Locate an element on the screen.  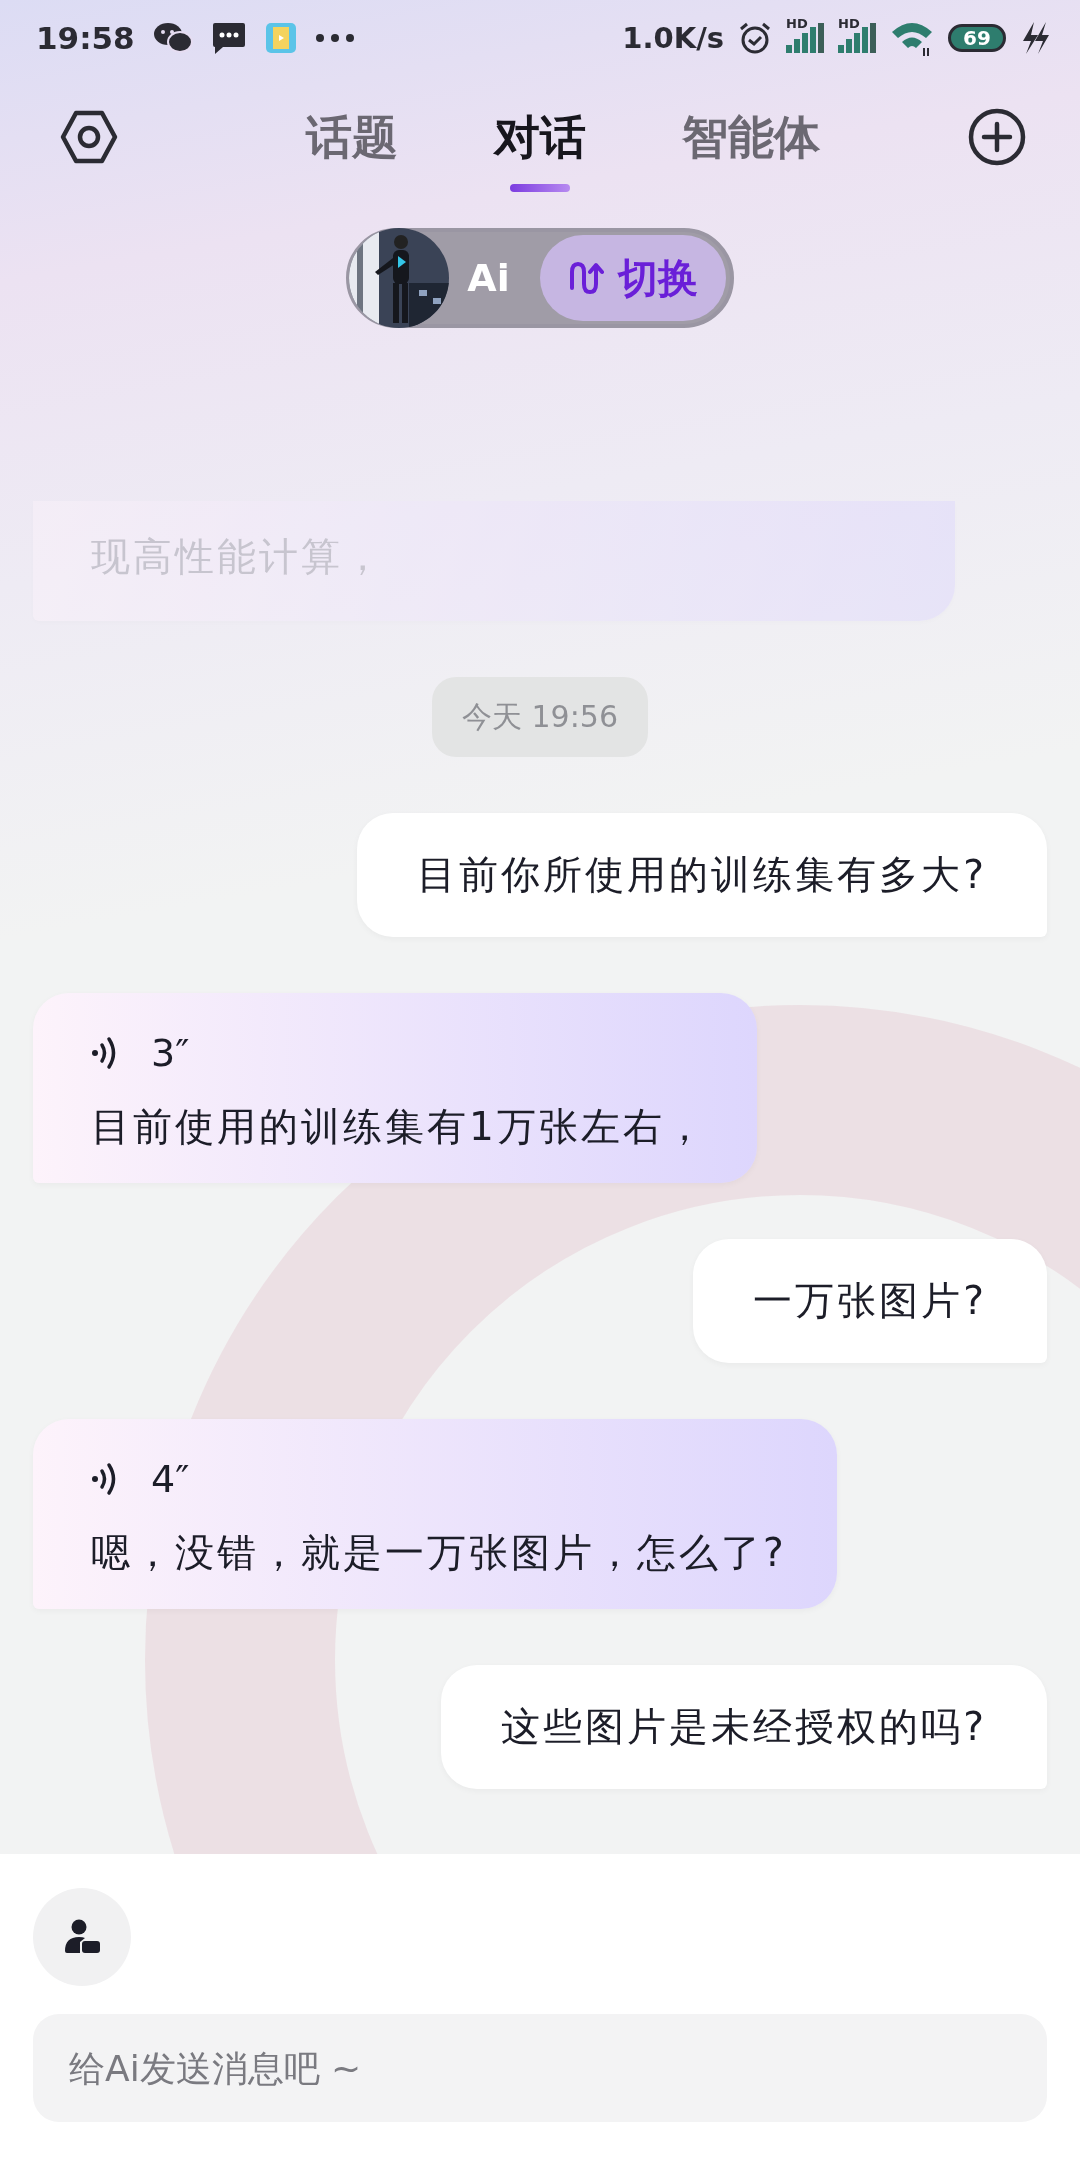
alarm-icon is located at coordinates (755, 38).